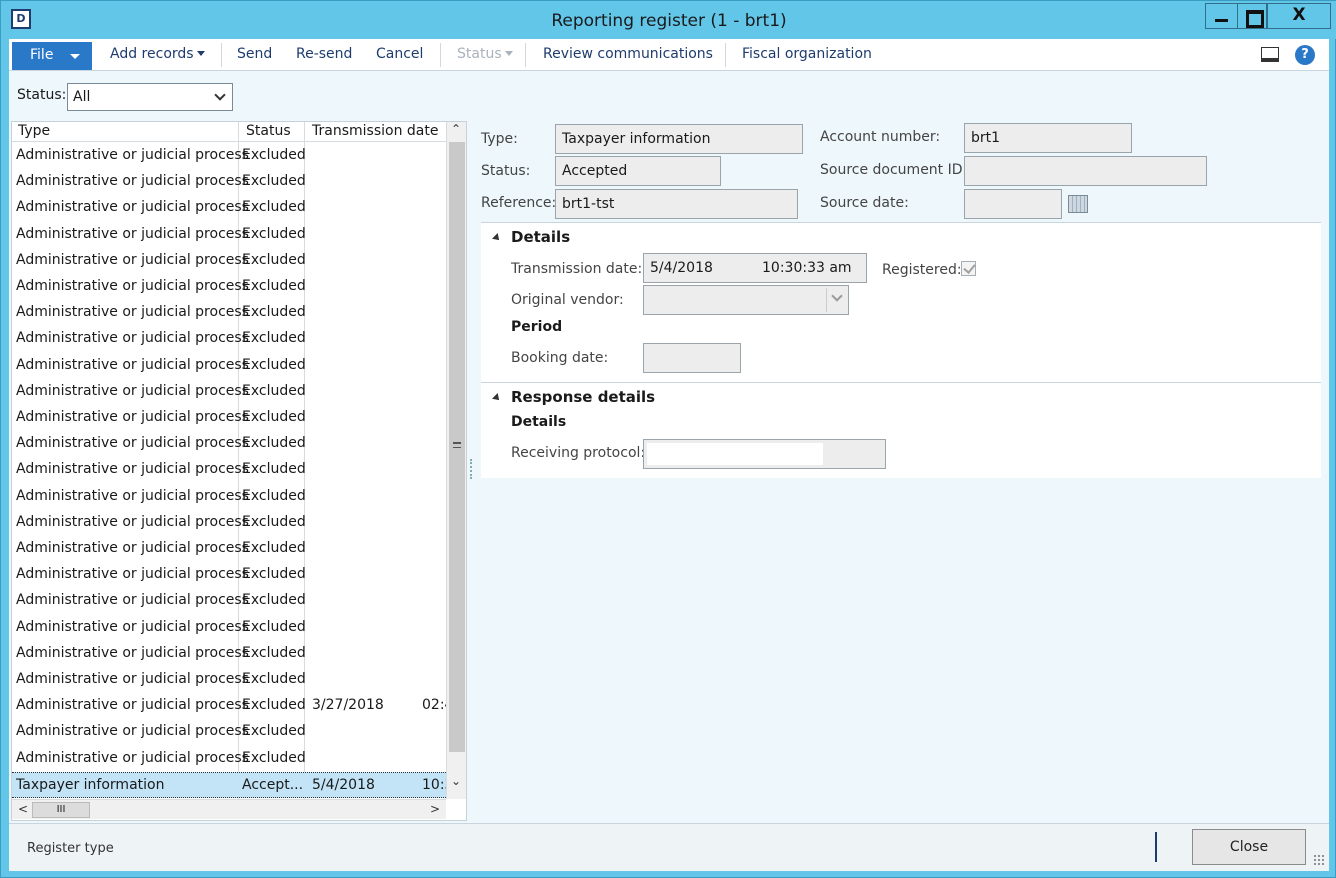  What do you see at coordinates (268, 131) in the screenshot?
I see `column-header-status: Status` at bounding box center [268, 131].